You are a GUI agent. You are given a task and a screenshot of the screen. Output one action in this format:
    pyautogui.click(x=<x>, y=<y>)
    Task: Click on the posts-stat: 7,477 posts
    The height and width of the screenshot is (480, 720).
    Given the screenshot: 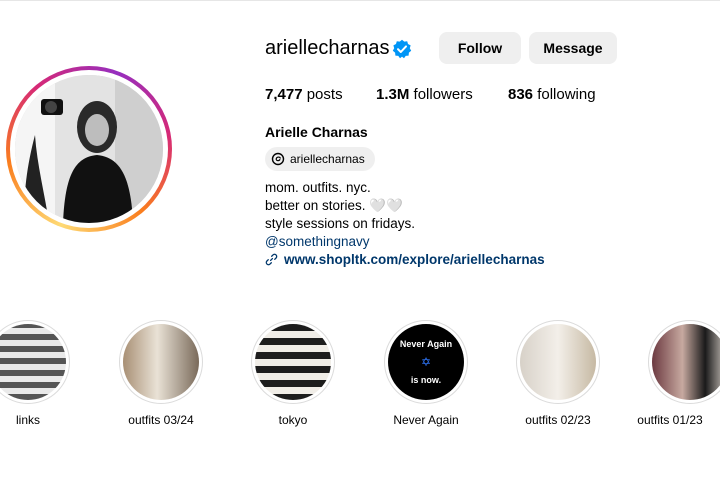 What is the action you would take?
    pyautogui.click(x=304, y=94)
    